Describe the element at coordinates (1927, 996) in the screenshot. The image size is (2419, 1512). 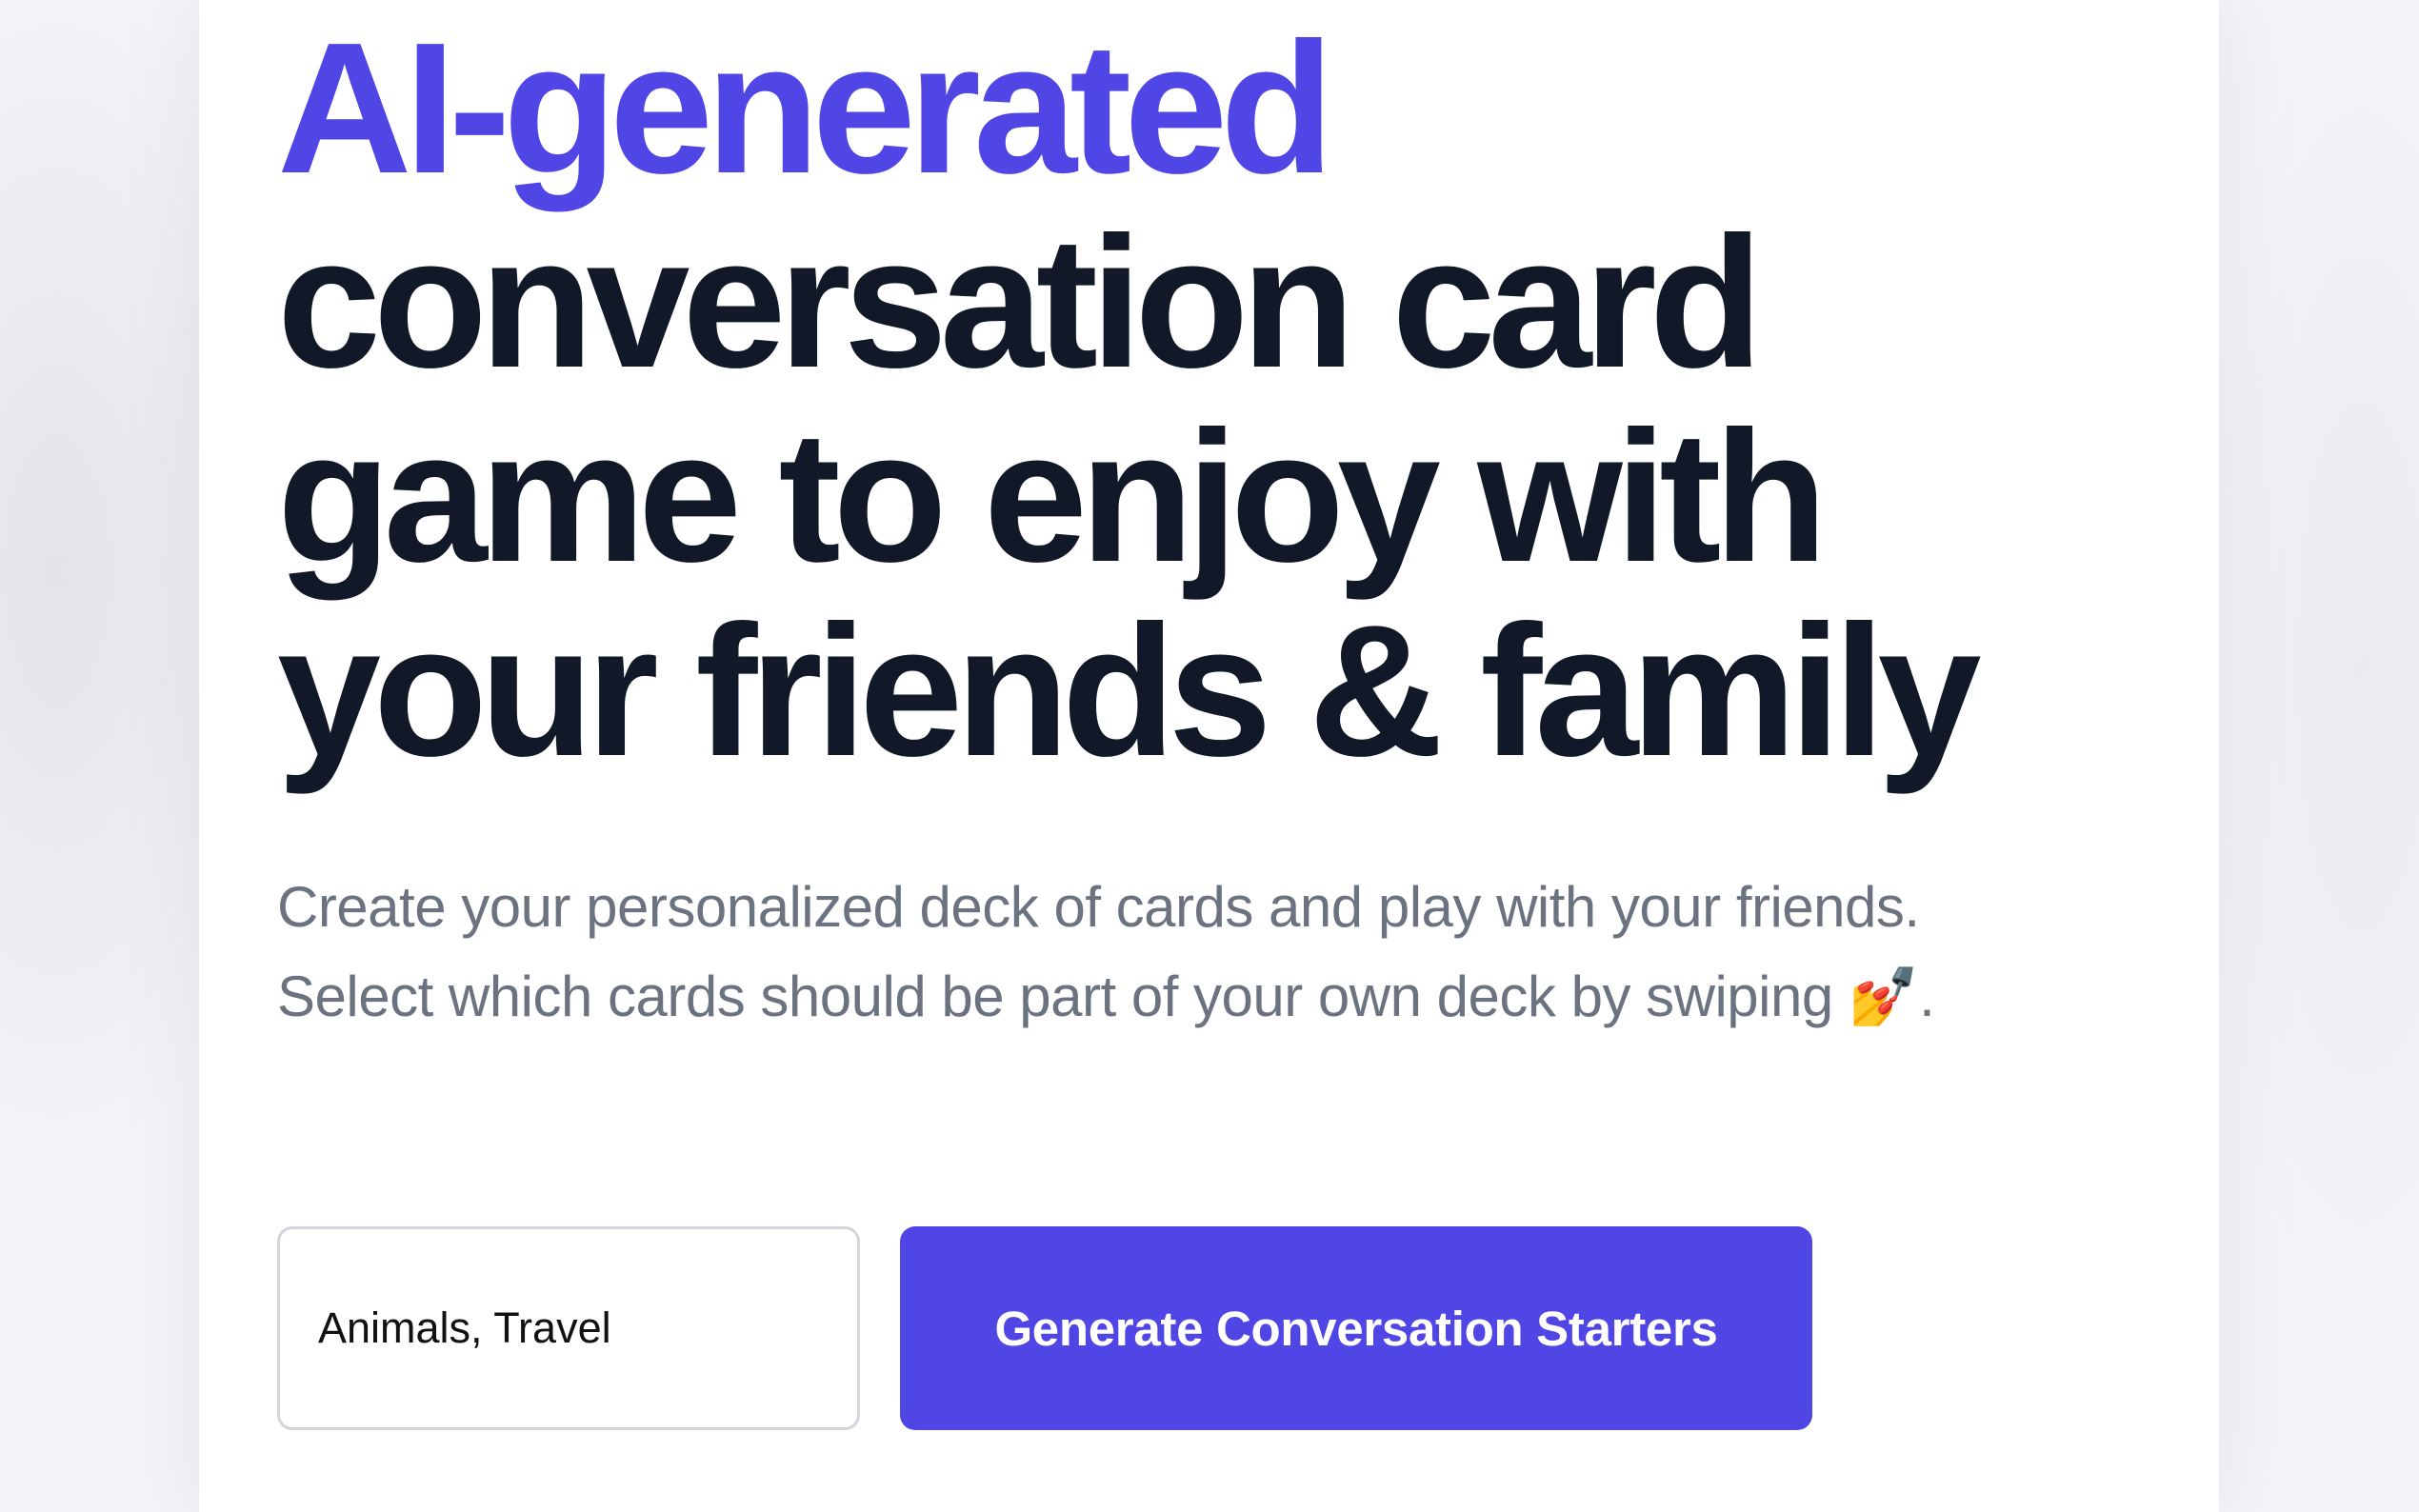
I see `subtitle-period: .` at that location.